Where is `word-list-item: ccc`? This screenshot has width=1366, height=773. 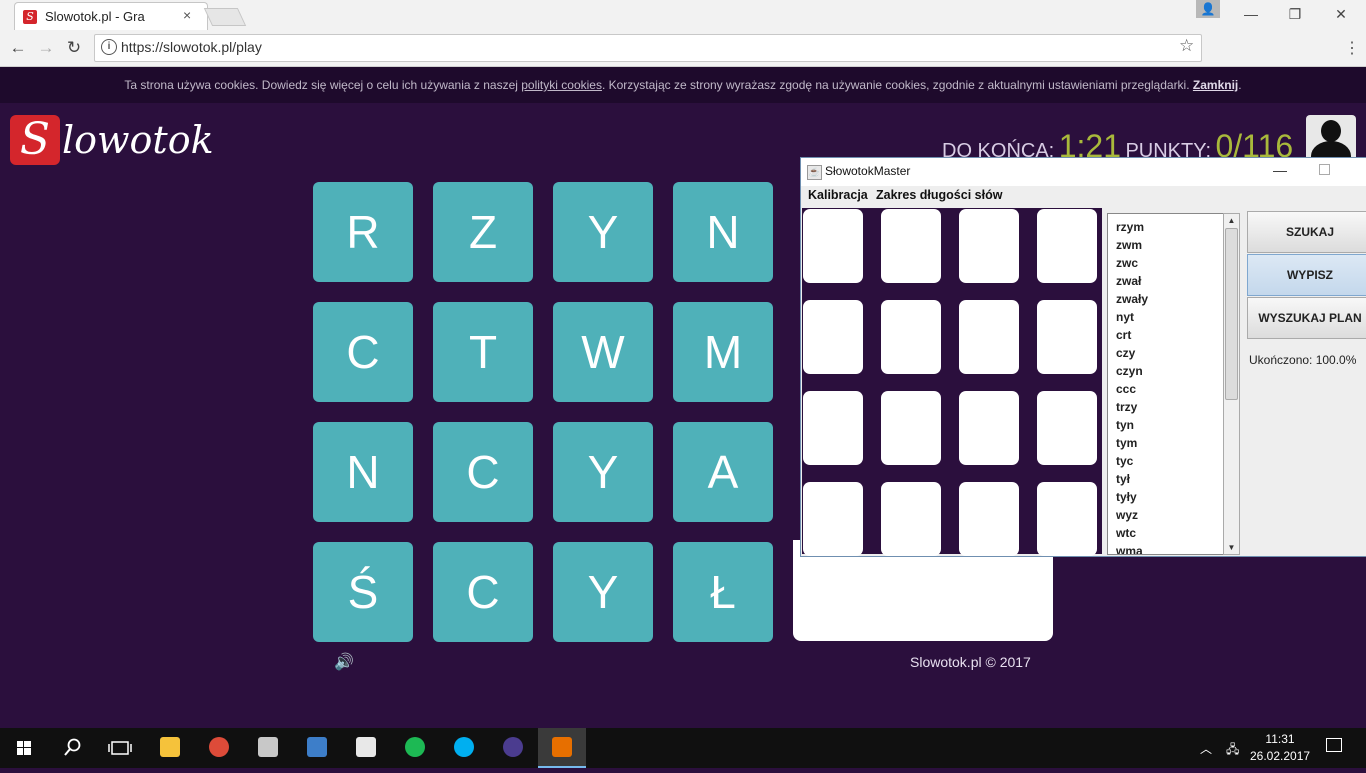
word-list-item: ccc is located at coordinates (1126, 389).